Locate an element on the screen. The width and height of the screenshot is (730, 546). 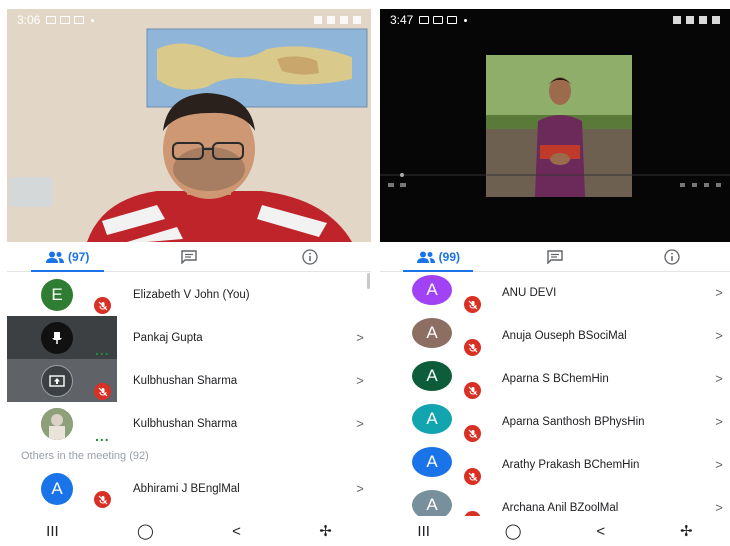
people-count: (97) is located at coordinates (78, 256).